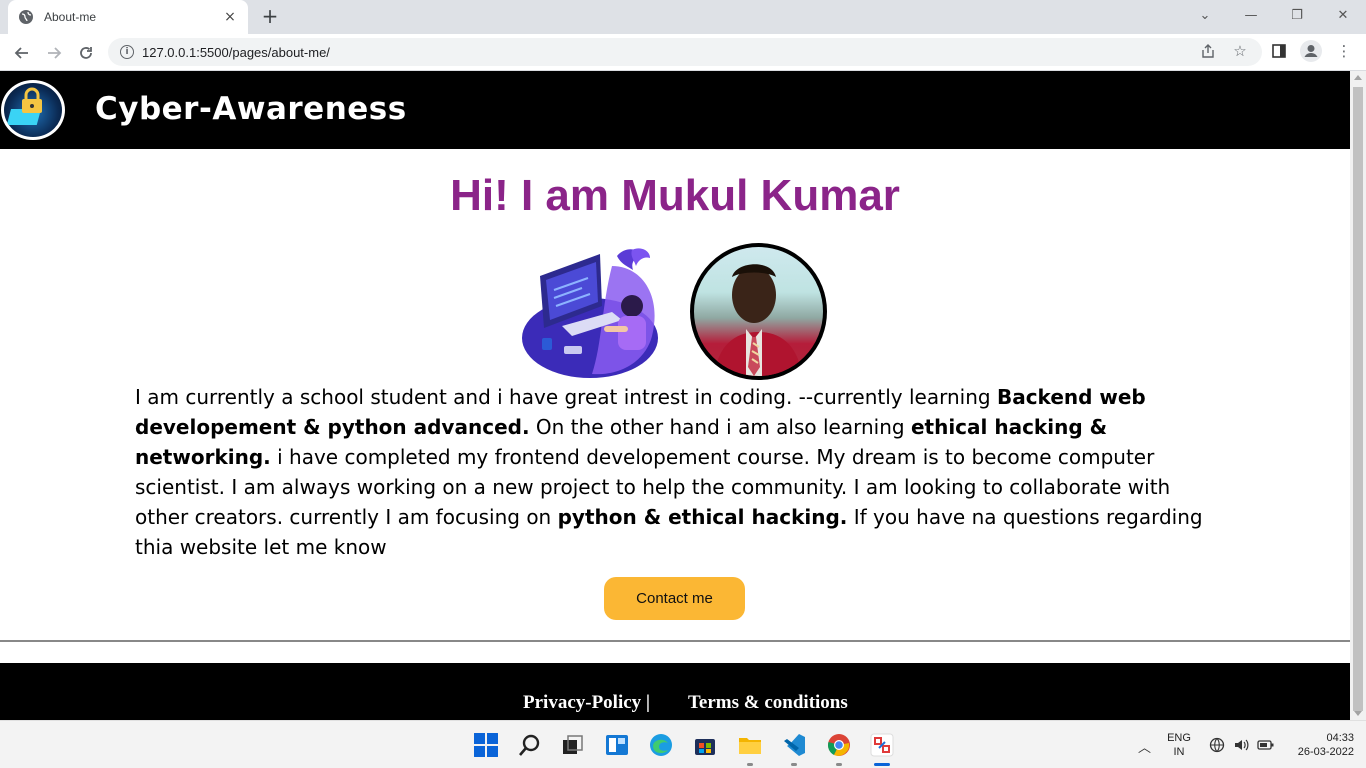 This screenshot has height=768, width=1366. I want to click on scroll-down-icon, so click(1358, 713).